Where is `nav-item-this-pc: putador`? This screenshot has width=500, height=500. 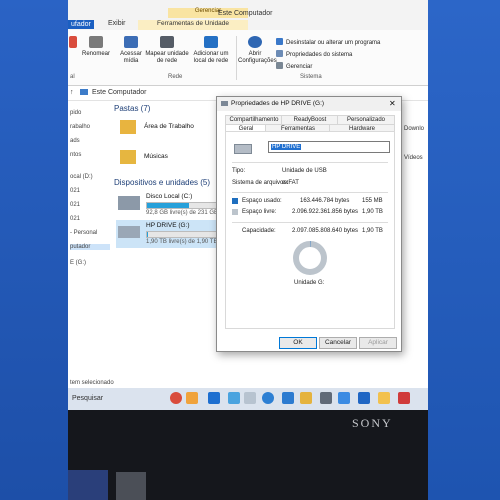 nav-item-this-pc: putador is located at coordinates (90, 247).